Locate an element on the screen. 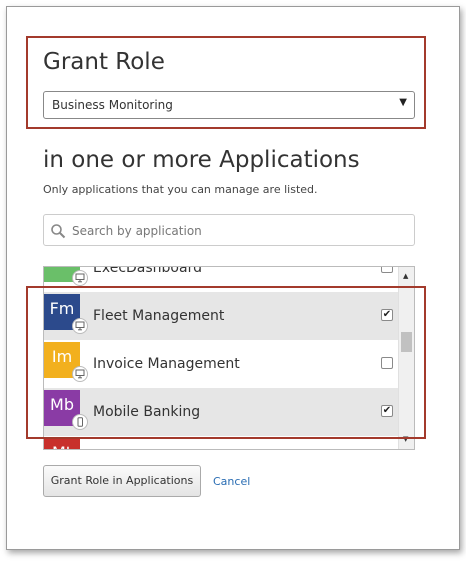 The height and width of the screenshot is (564, 466). role-select: Business Monitoring ▼ is located at coordinates (229, 105).